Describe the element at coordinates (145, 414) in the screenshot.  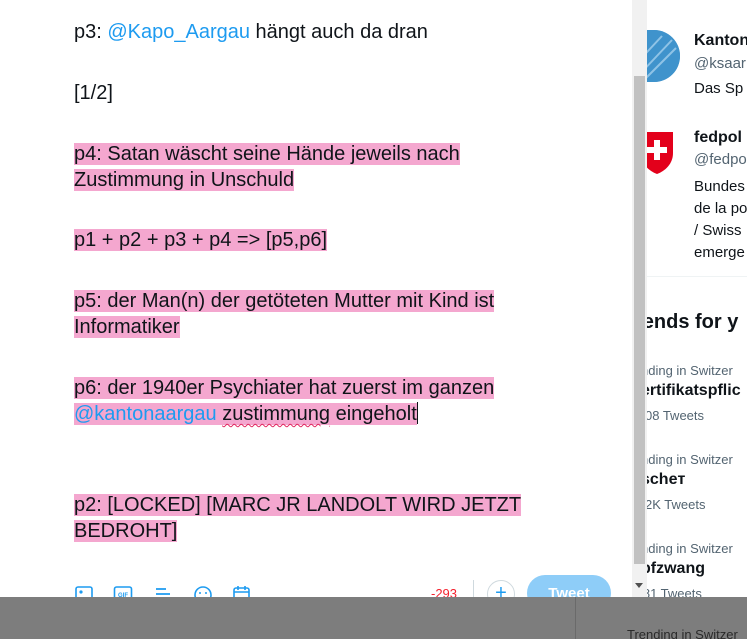
I see `mention-kantonaargau: @kantonaargau` at that location.